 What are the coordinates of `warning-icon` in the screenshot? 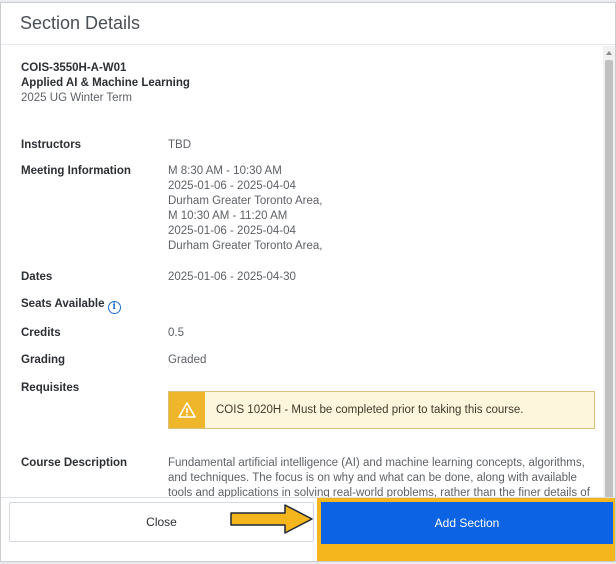 It's located at (187, 410).